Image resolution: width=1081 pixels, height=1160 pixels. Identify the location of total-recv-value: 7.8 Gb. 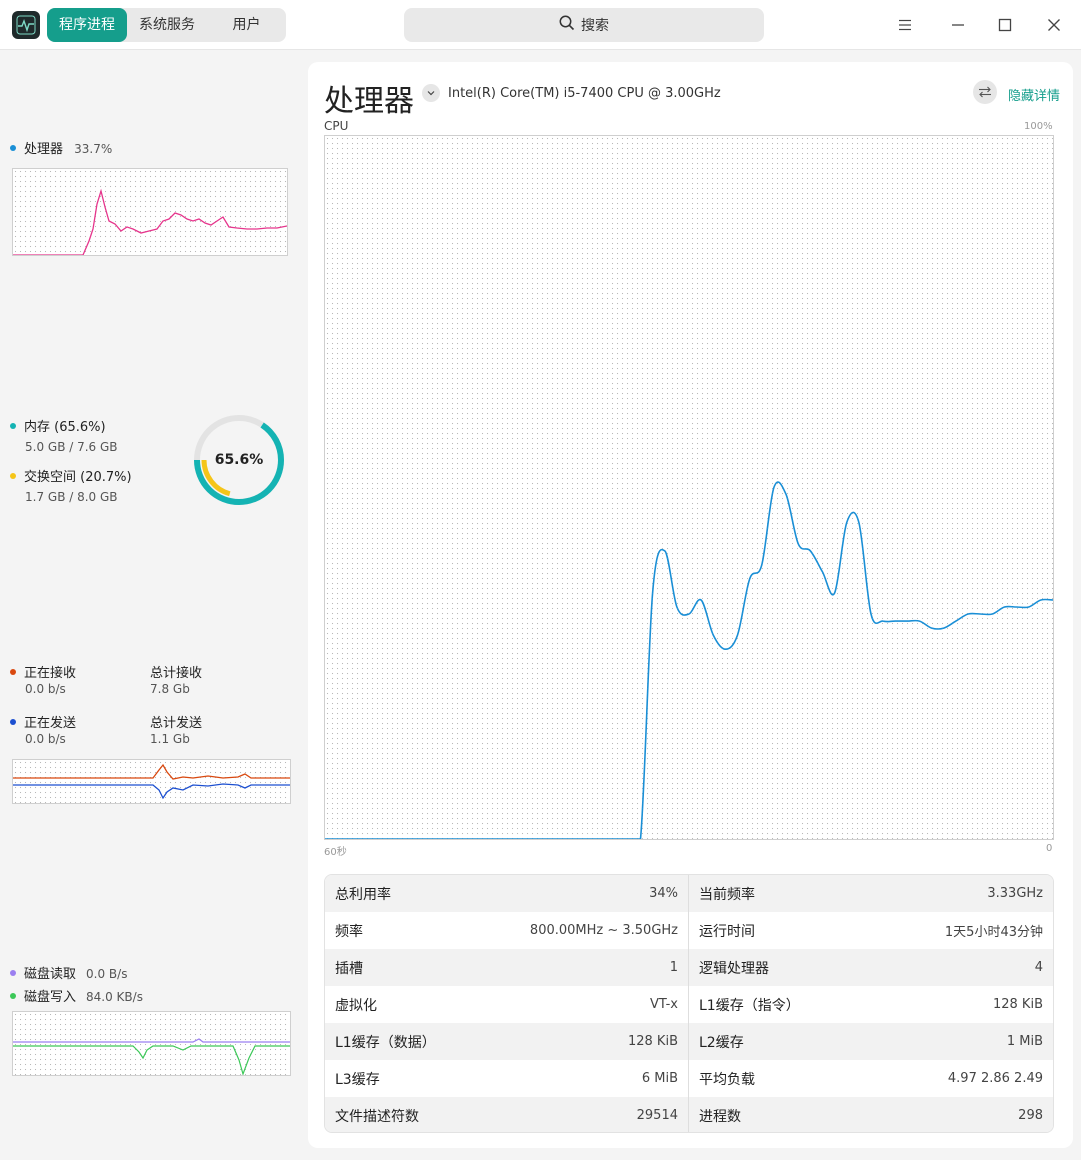
(170, 689).